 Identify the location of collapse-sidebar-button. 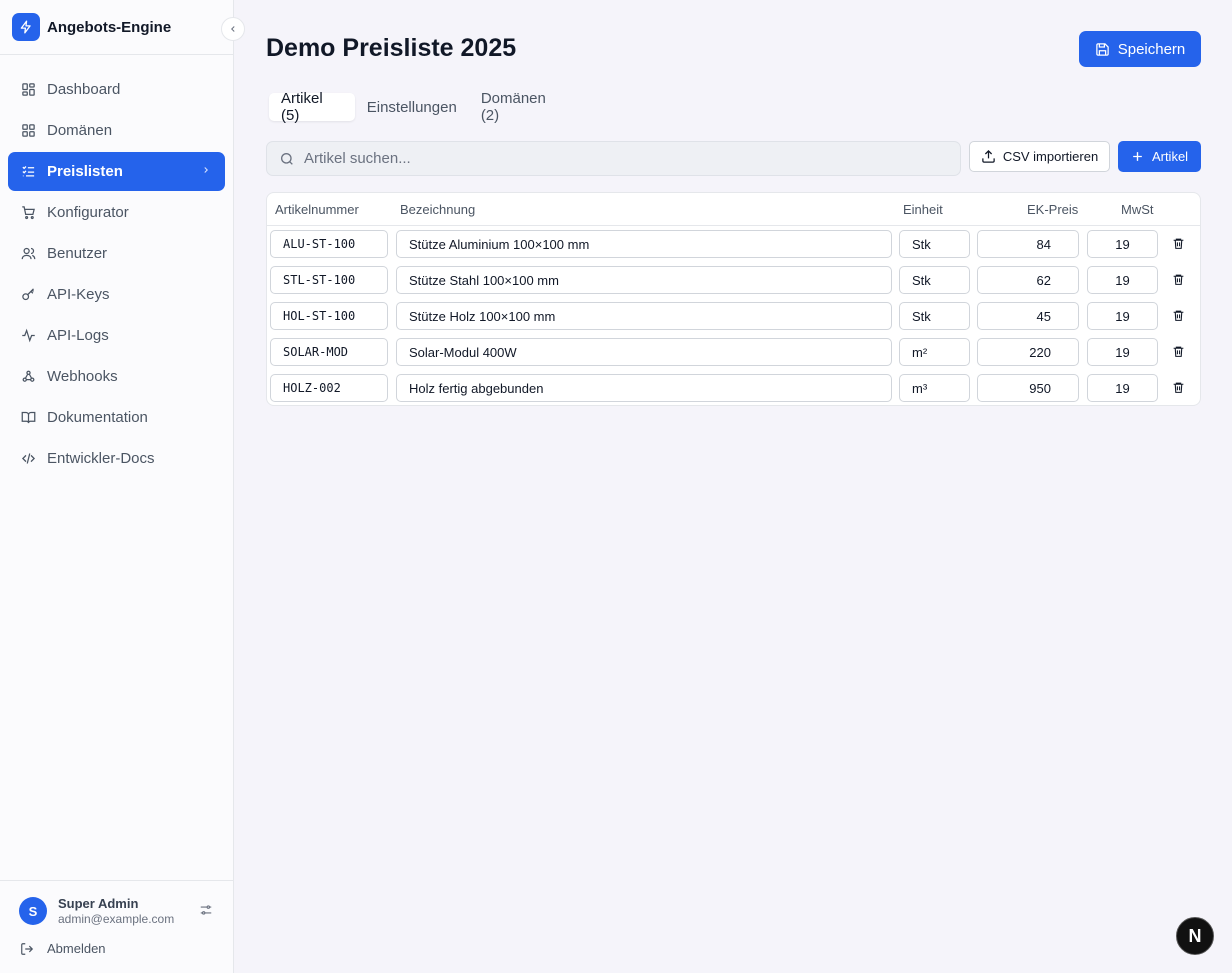
(233, 29).